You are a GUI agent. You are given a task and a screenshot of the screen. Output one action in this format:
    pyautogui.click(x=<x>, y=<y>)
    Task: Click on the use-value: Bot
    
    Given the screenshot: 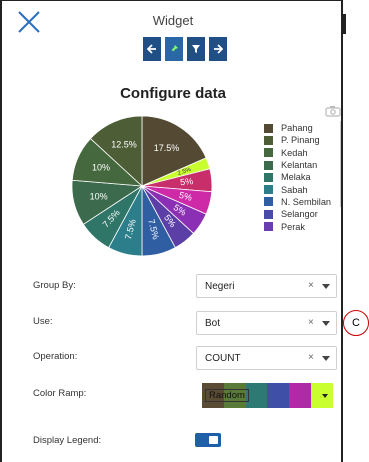 What is the action you would take?
    pyautogui.click(x=213, y=323)
    